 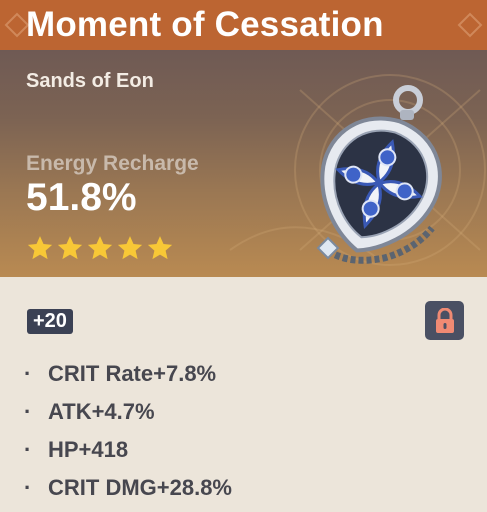 I want to click on substat-text: CRIT DMG+28.8%, so click(x=140, y=487).